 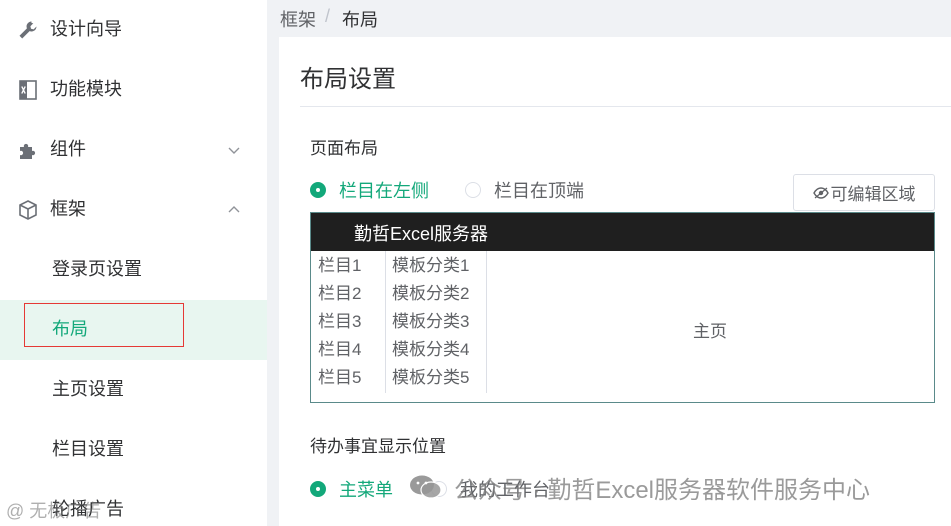 I want to click on preview-header: 勤哲Excel服务器, so click(x=622, y=232).